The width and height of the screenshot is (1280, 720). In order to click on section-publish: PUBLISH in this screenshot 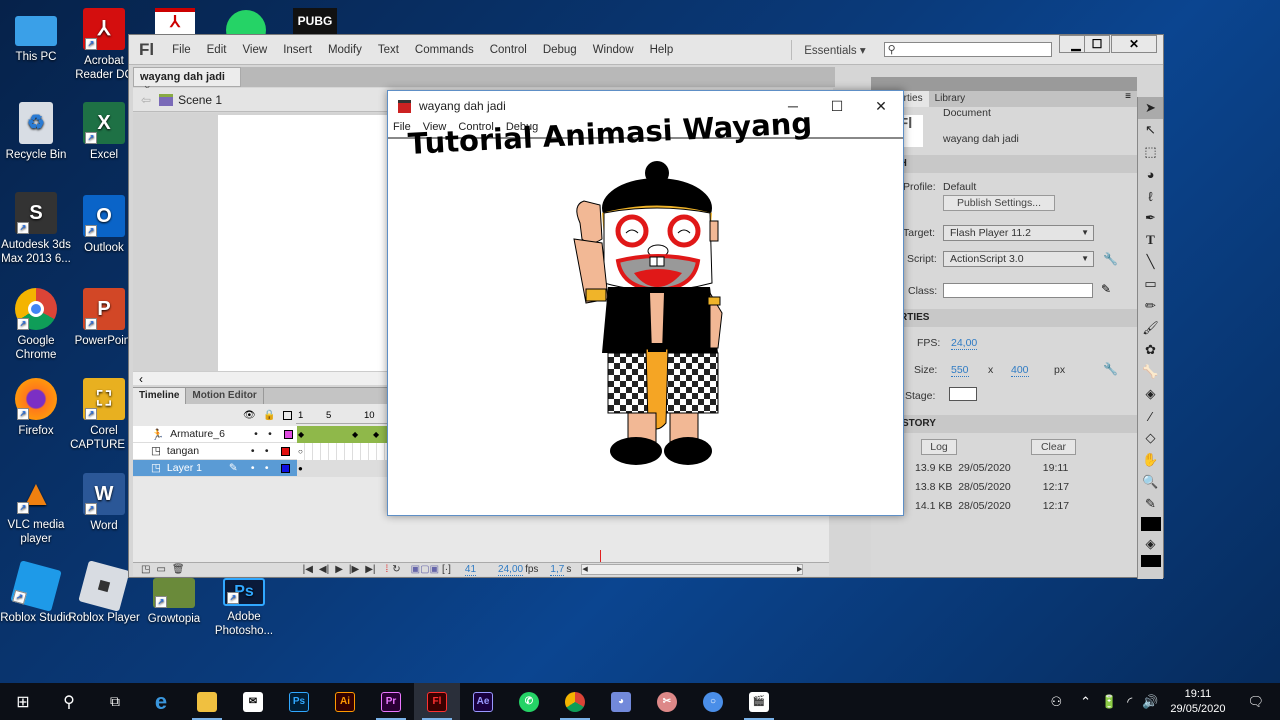, I will do `click(1000, 164)`.